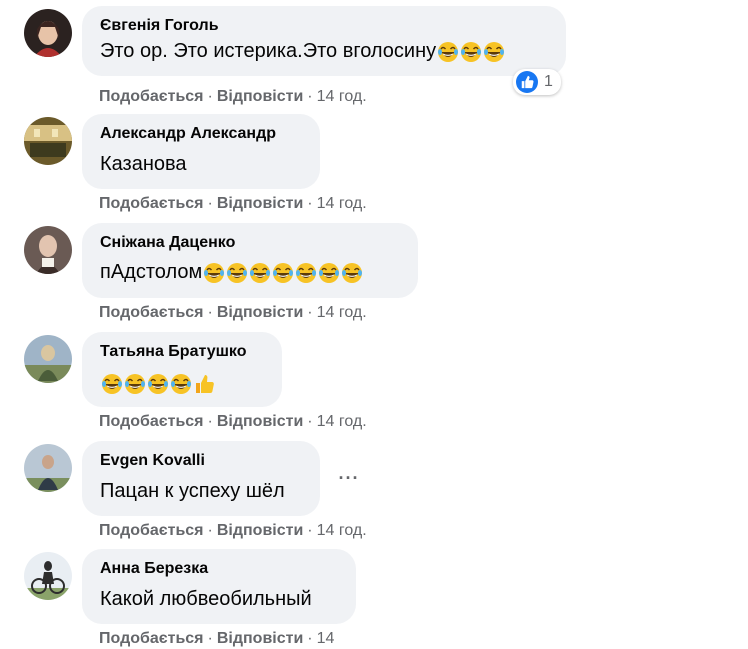 This screenshot has height=649, width=748. Describe the element at coordinates (151, 272) in the screenshot. I see `comment-text-body: пАдстолом` at that location.